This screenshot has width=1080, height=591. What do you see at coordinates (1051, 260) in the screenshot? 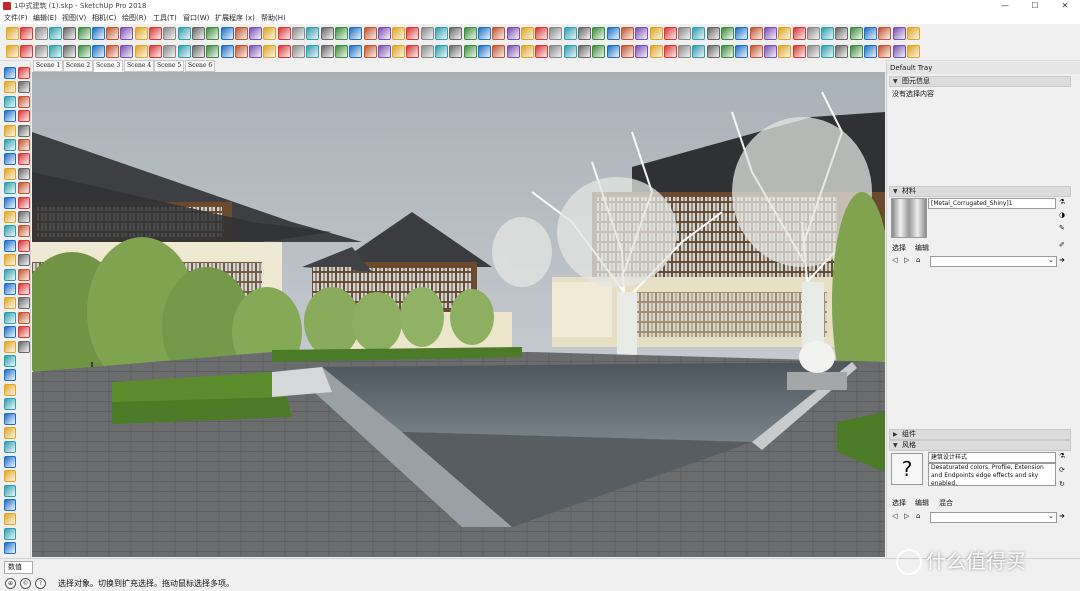
I see `chevron-down-icon: ⌄` at bounding box center [1051, 260].